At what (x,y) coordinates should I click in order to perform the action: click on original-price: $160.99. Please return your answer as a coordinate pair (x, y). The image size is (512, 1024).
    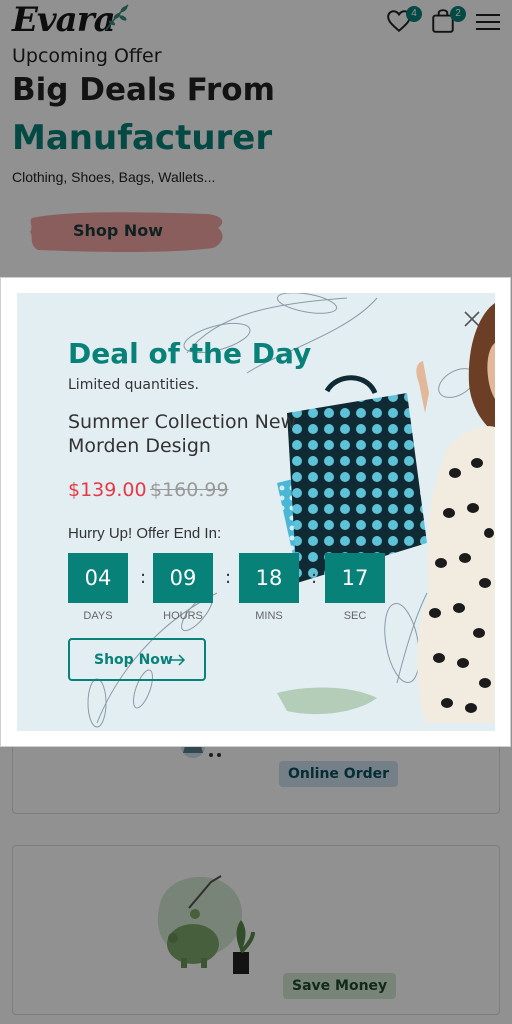
    Looking at the image, I should click on (189, 490).